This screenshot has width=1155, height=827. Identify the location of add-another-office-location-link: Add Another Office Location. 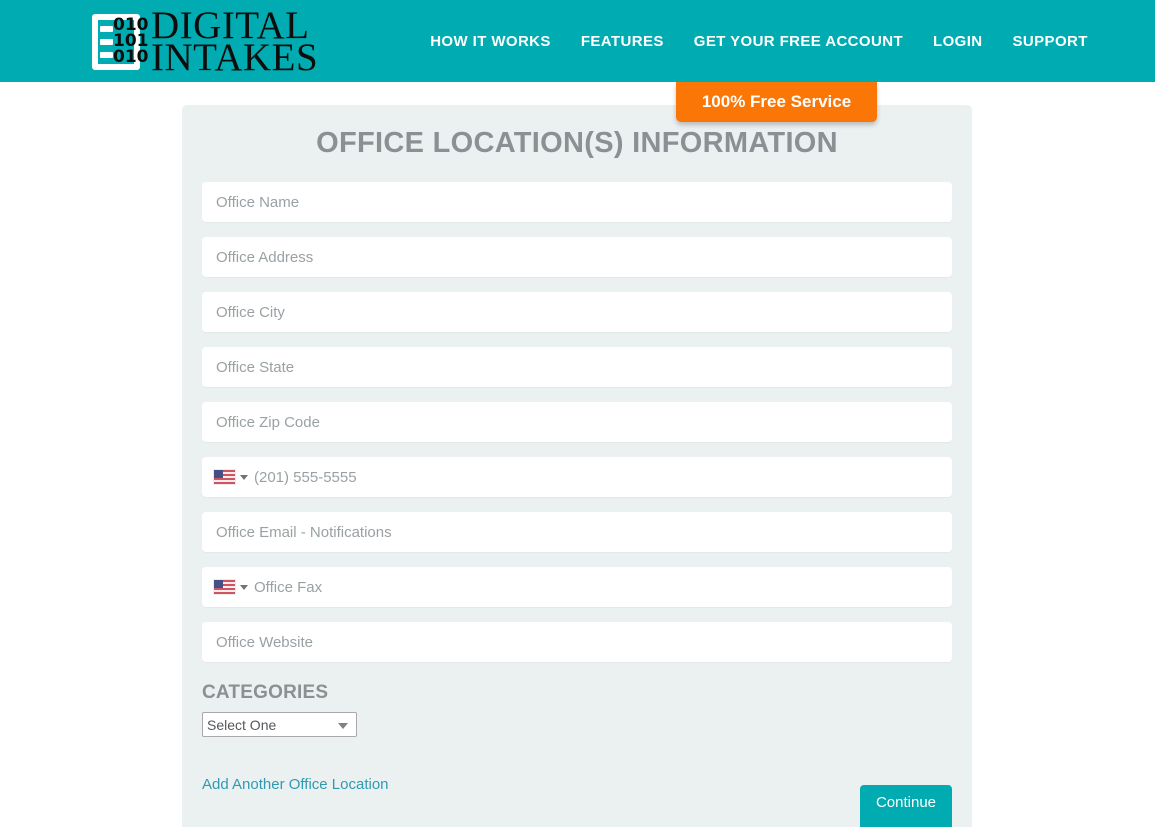
(295, 784).